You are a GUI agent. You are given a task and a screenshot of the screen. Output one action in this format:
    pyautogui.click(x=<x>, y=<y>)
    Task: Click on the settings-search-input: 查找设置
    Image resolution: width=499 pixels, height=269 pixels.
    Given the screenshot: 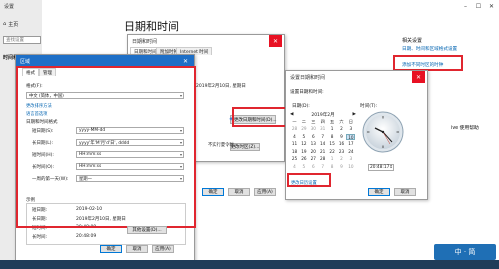 What is the action you would take?
    pyautogui.click(x=22, y=40)
    